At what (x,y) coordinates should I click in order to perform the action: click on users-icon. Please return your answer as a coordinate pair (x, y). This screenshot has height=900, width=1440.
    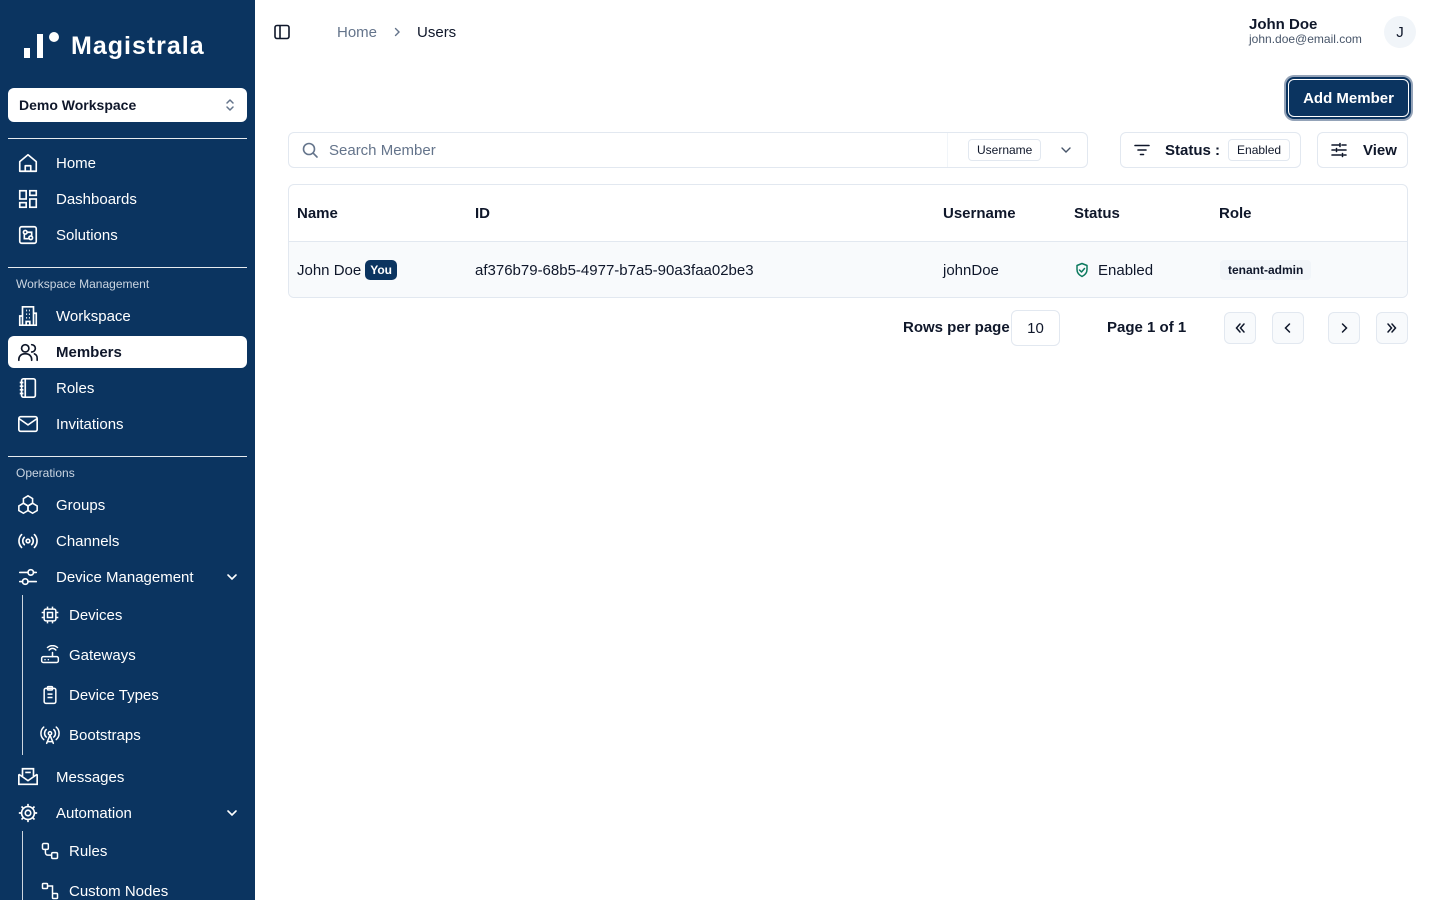
    Looking at the image, I should click on (28, 352).